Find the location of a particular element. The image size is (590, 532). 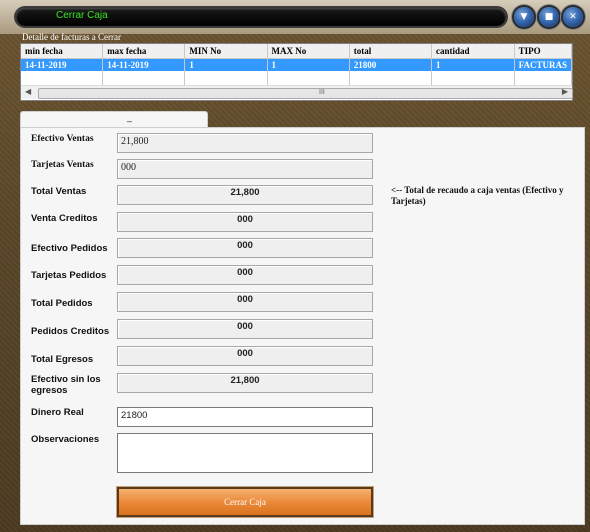

pedidos-creditos-label: Pedidos Creditos is located at coordinates (70, 331).